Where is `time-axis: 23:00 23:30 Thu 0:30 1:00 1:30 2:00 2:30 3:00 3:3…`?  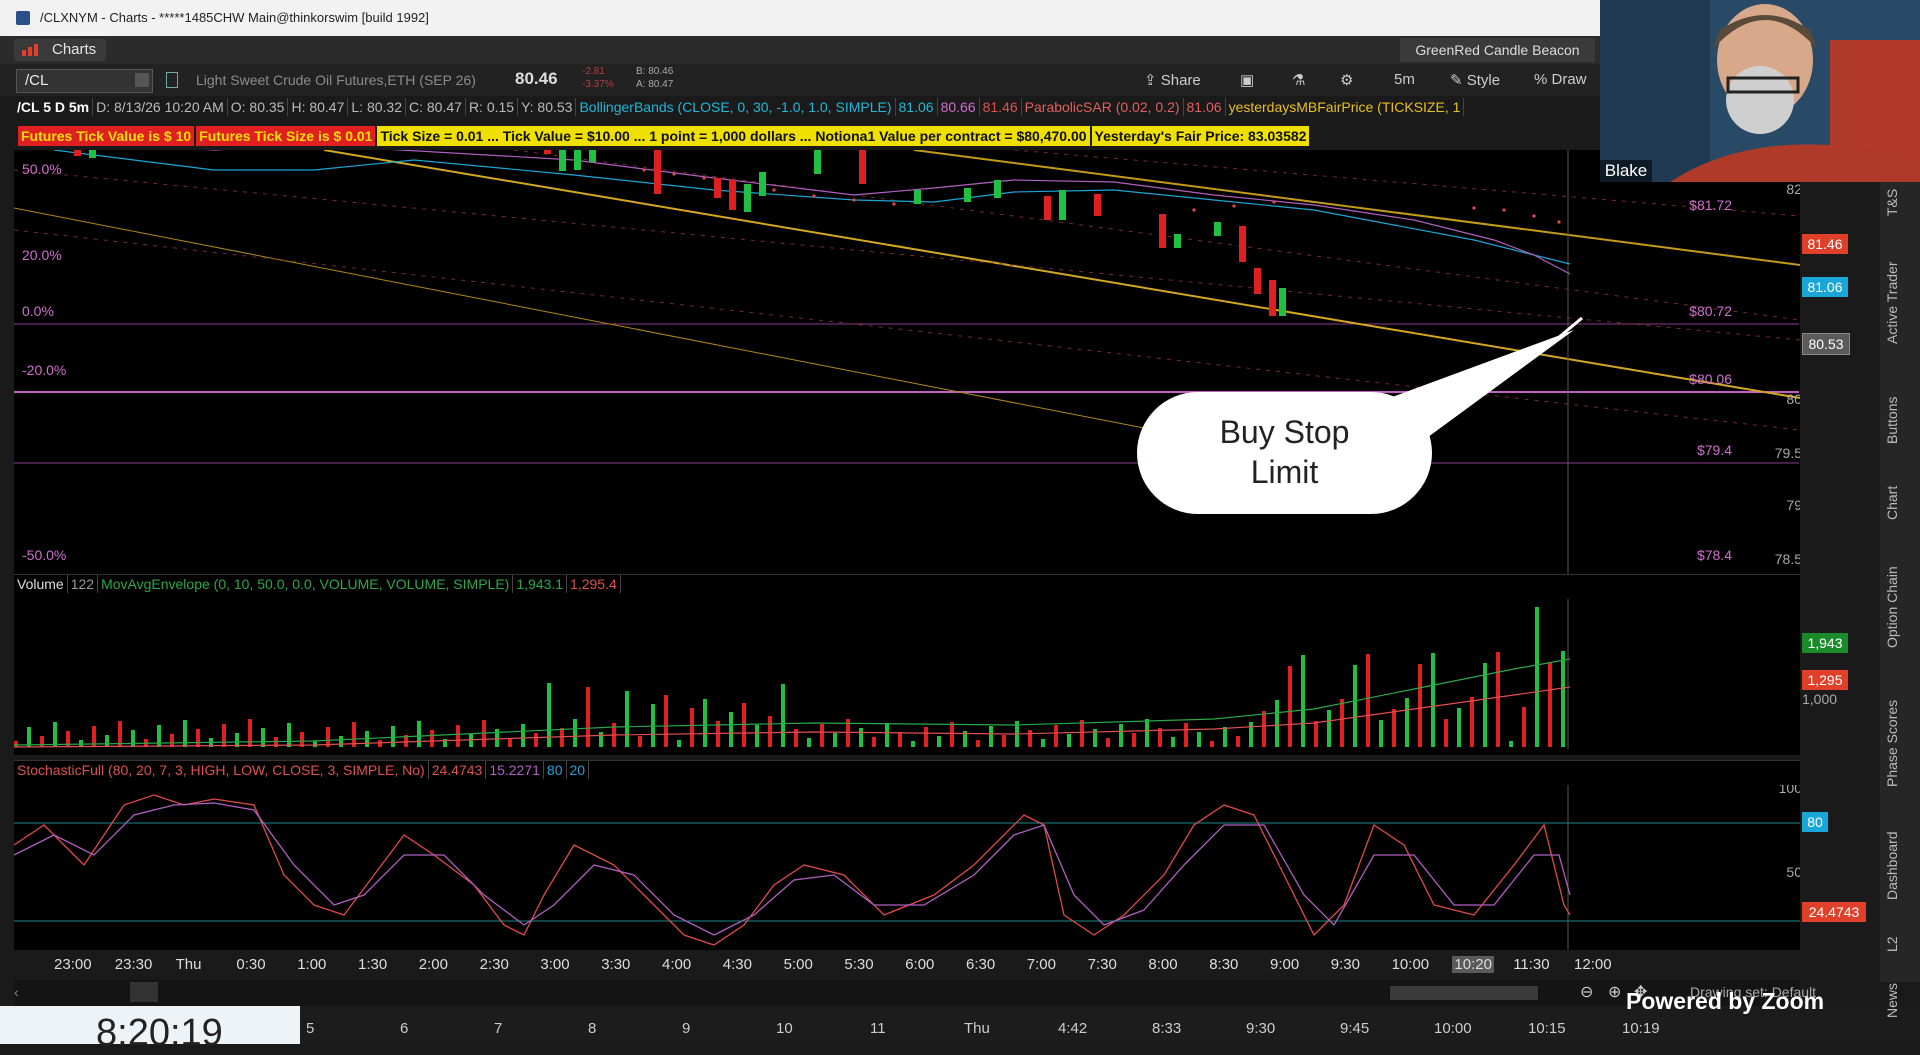
time-axis: 23:00 23:30 Thu 0:30 1:00 1:30 2:00 2:30 3:00 3:3… is located at coordinates (907, 964).